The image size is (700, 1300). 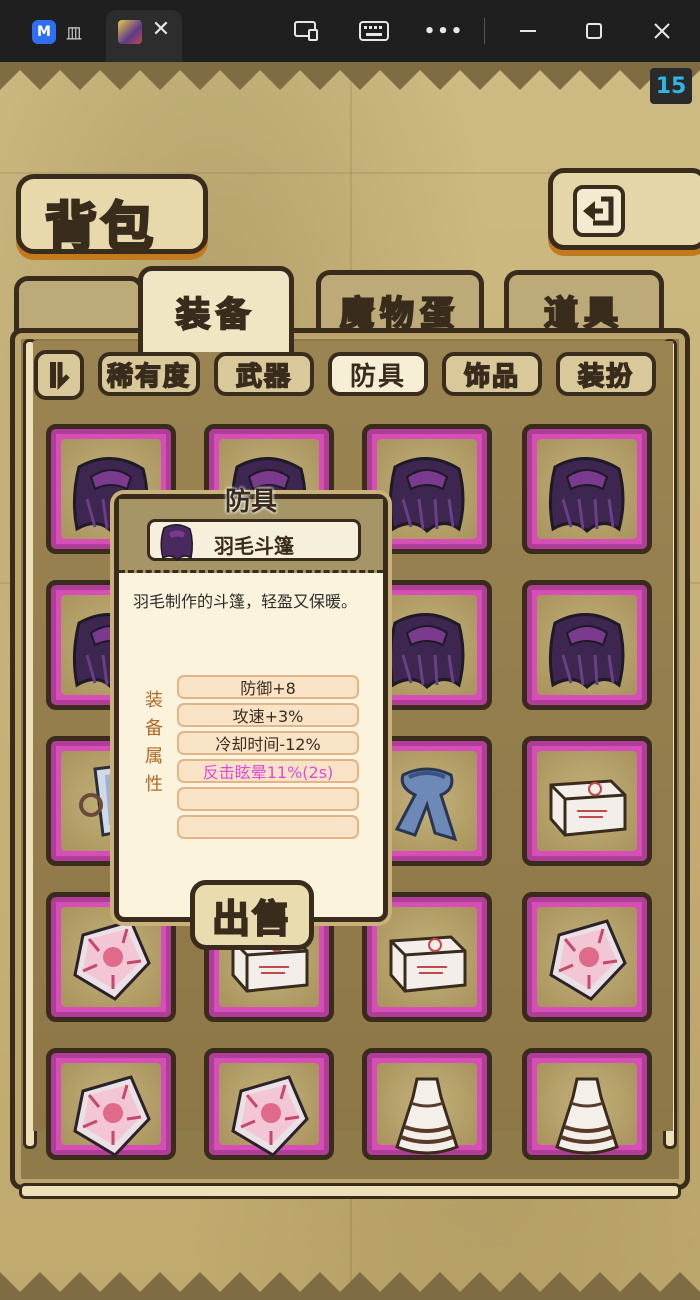 What do you see at coordinates (130, 32) in the screenshot?
I see `game-thumbnail-icon` at bounding box center [130, 32].